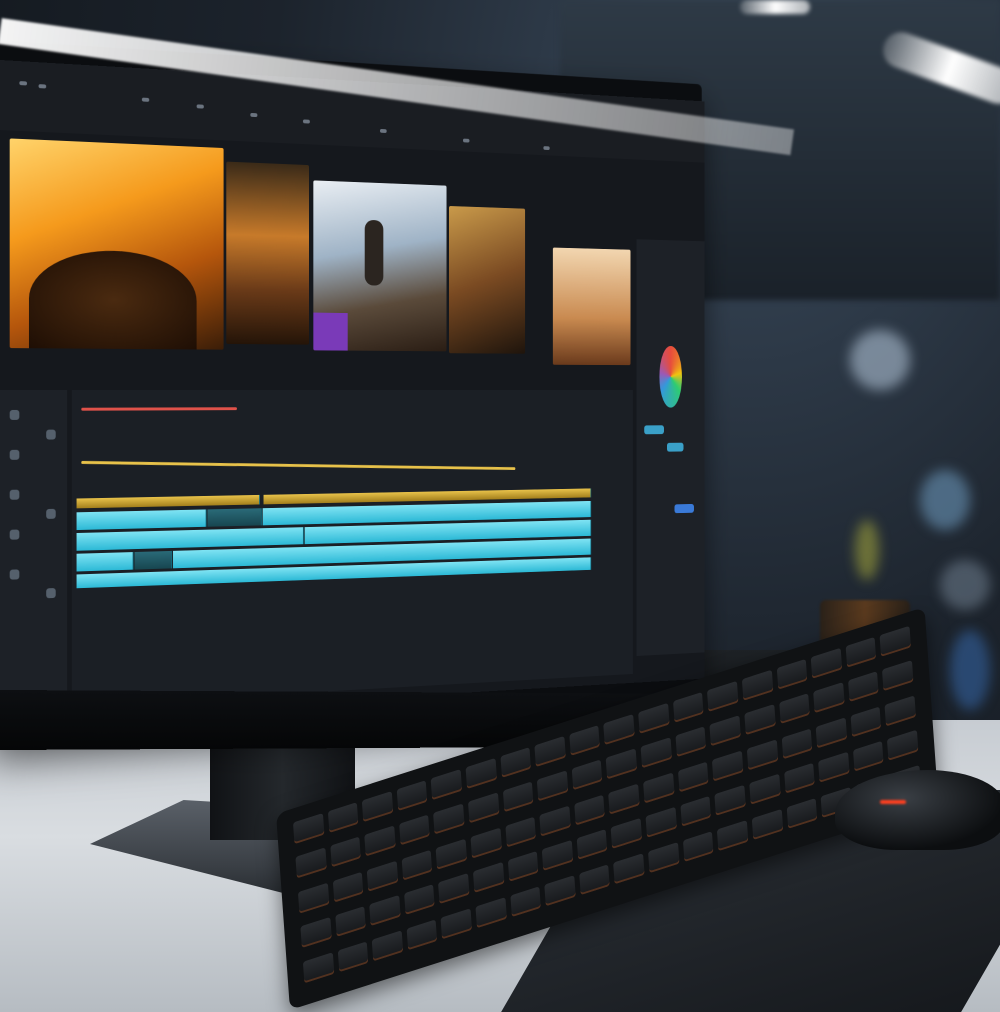 This screenshot has width=1000, height=1012. I want to click on viewer-clip-sunset, so click(116, 244).